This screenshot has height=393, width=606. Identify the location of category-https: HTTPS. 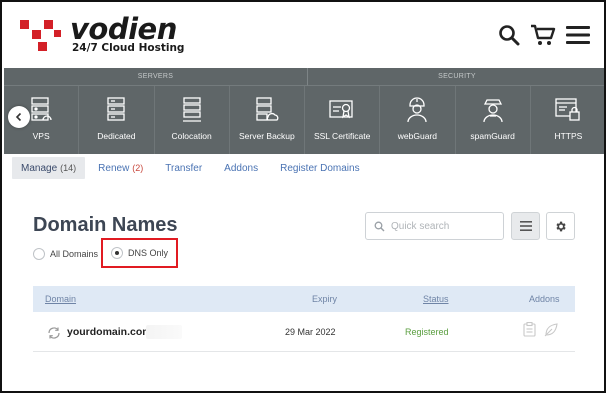
(567, 120).